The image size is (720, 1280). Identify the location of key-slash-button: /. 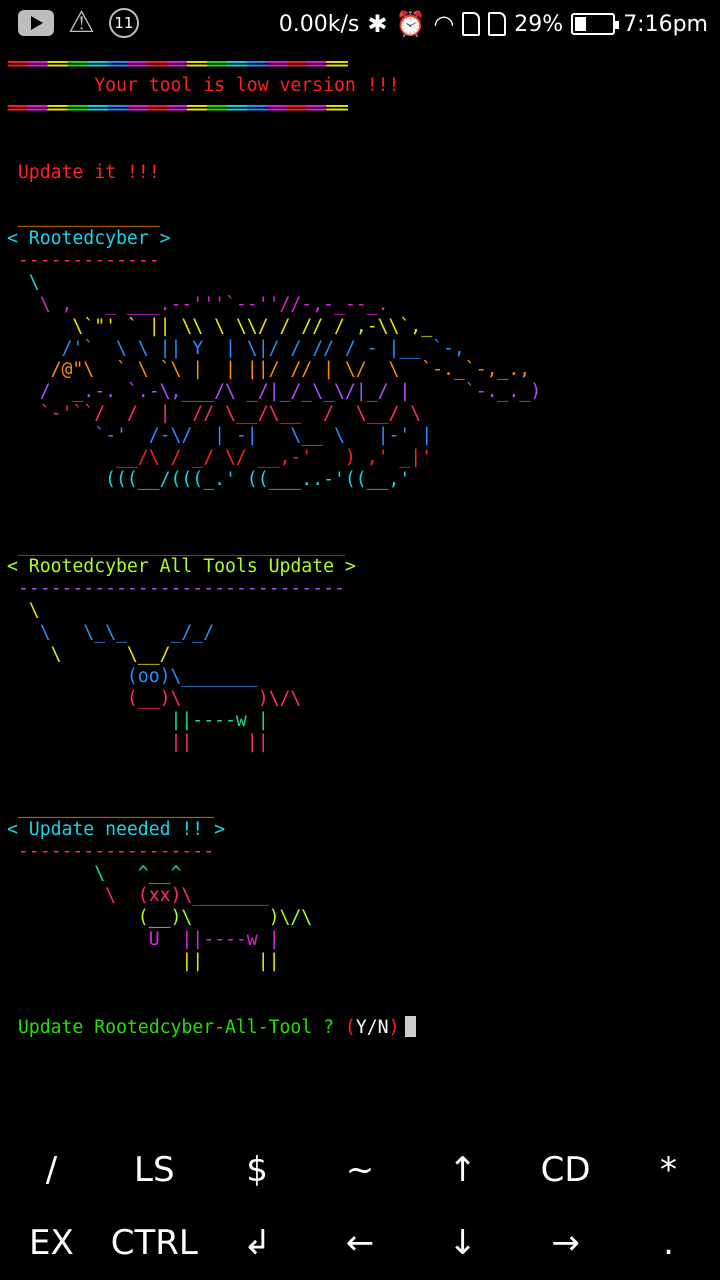
(51, 1170).